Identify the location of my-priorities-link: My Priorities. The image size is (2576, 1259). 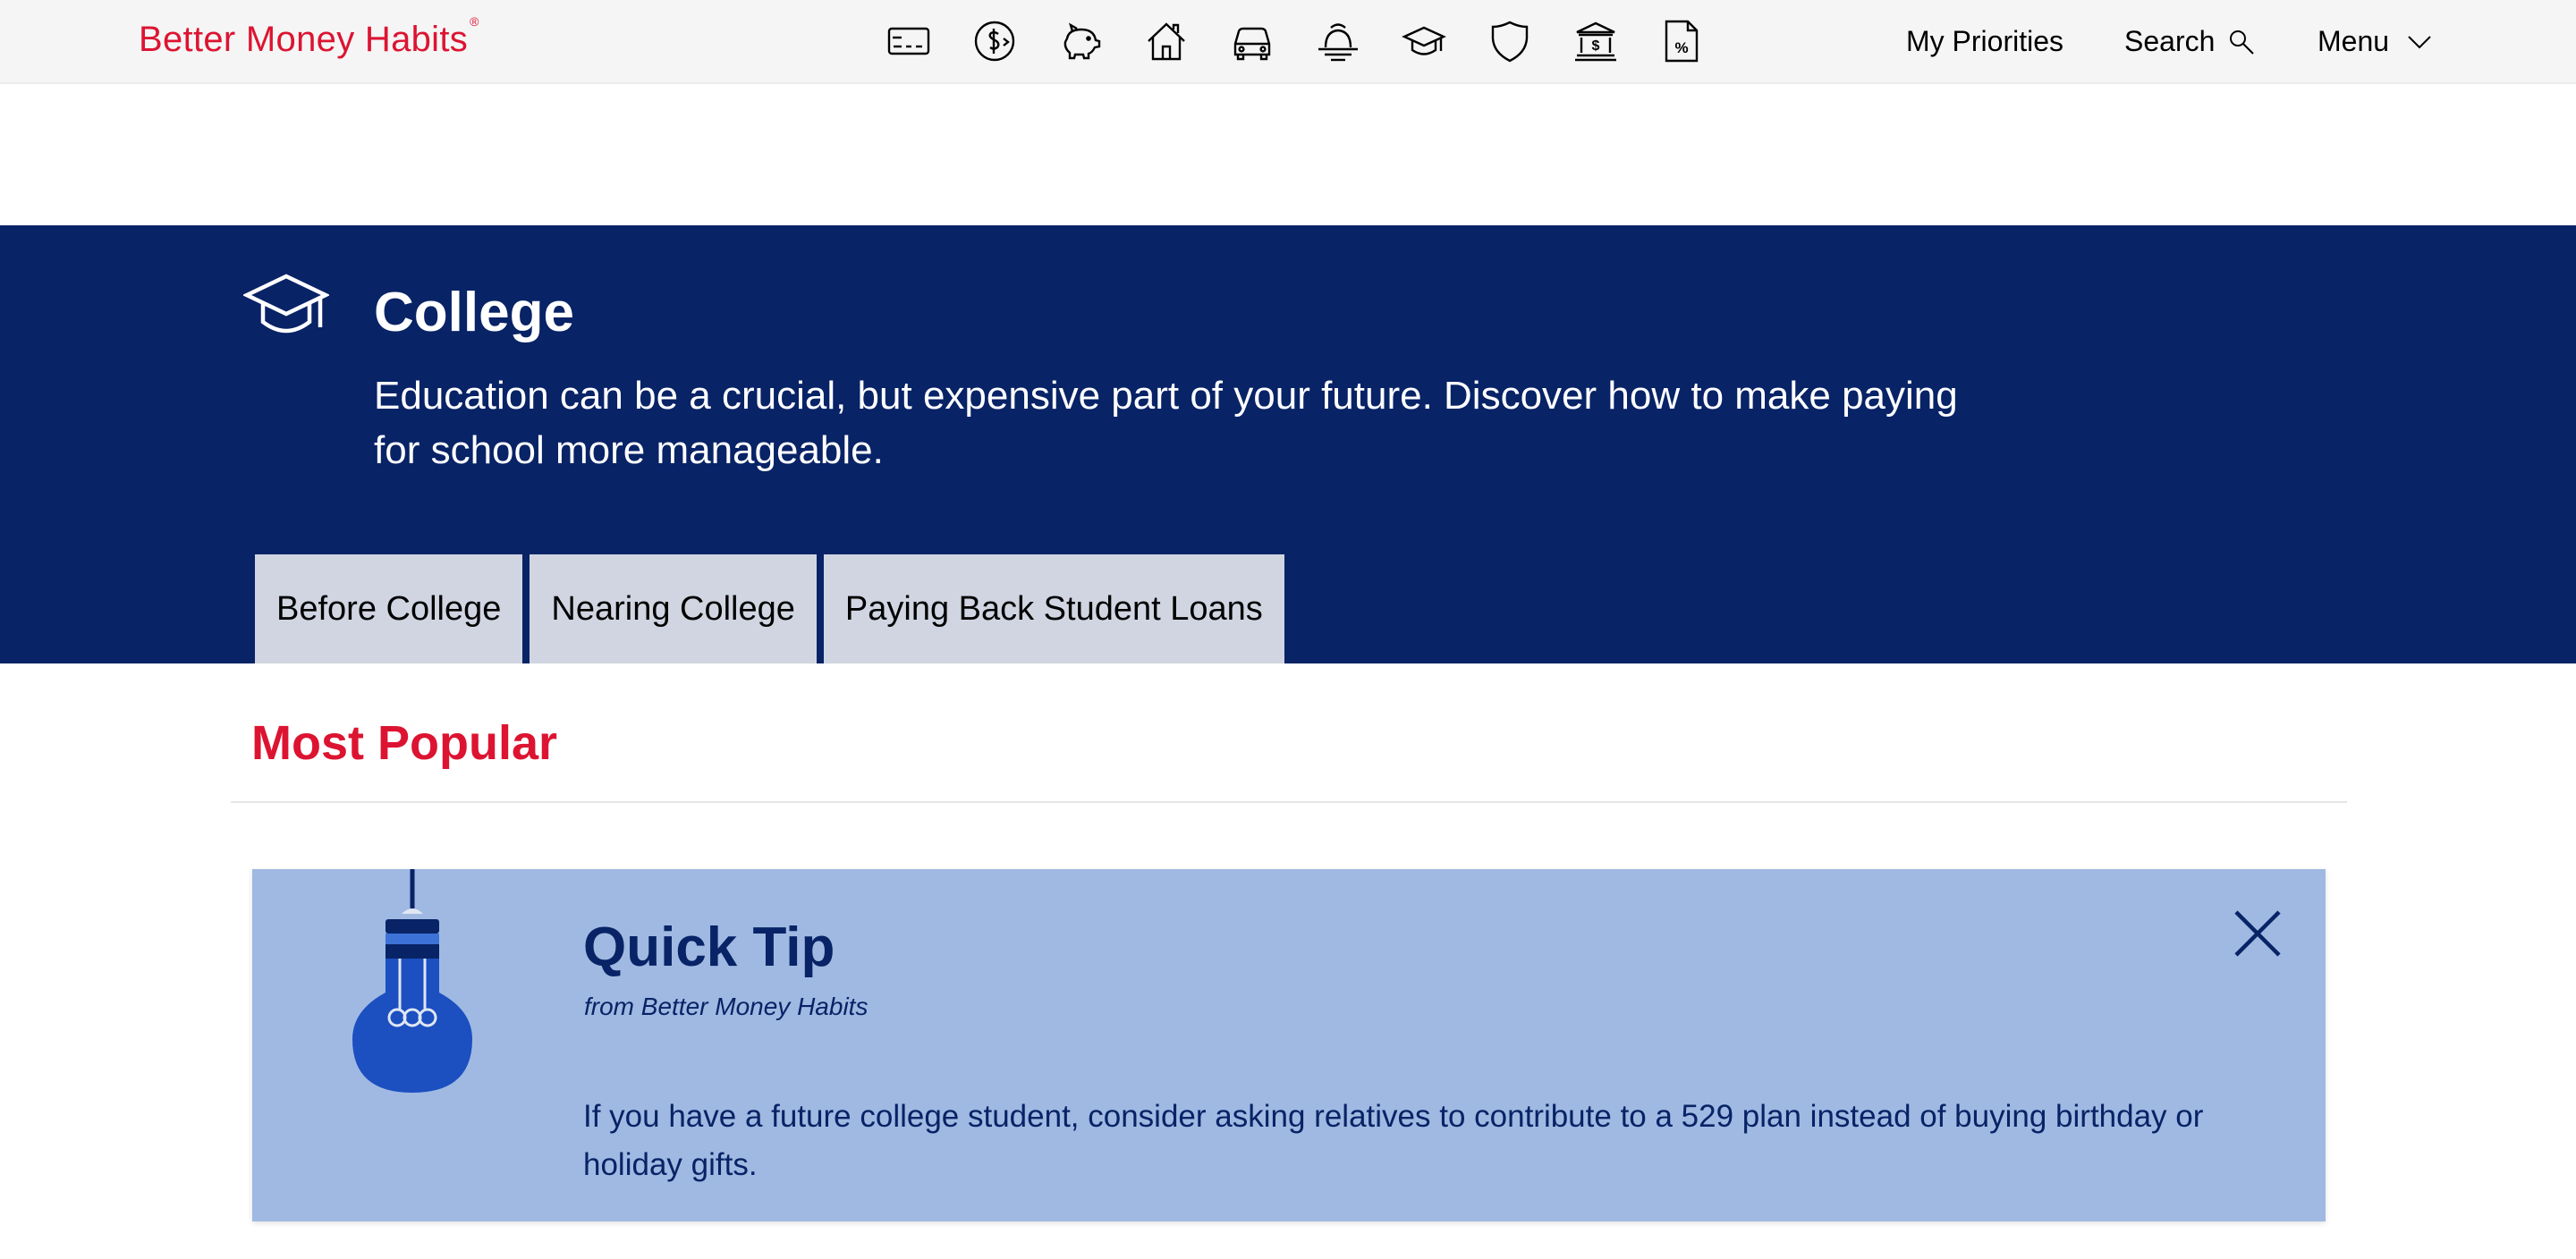
(1984, 41).